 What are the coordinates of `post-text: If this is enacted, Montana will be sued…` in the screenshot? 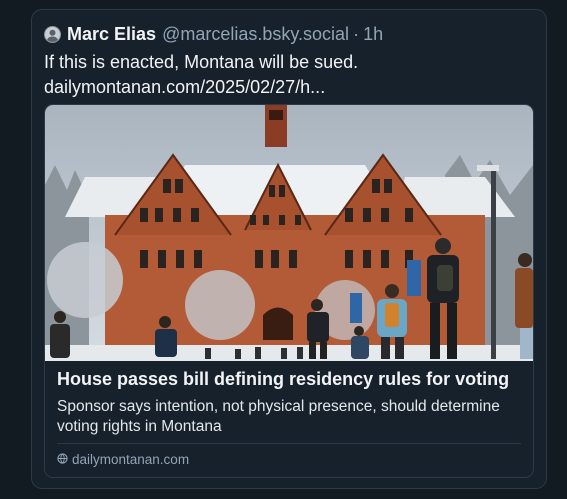 It's located at (201, 75).